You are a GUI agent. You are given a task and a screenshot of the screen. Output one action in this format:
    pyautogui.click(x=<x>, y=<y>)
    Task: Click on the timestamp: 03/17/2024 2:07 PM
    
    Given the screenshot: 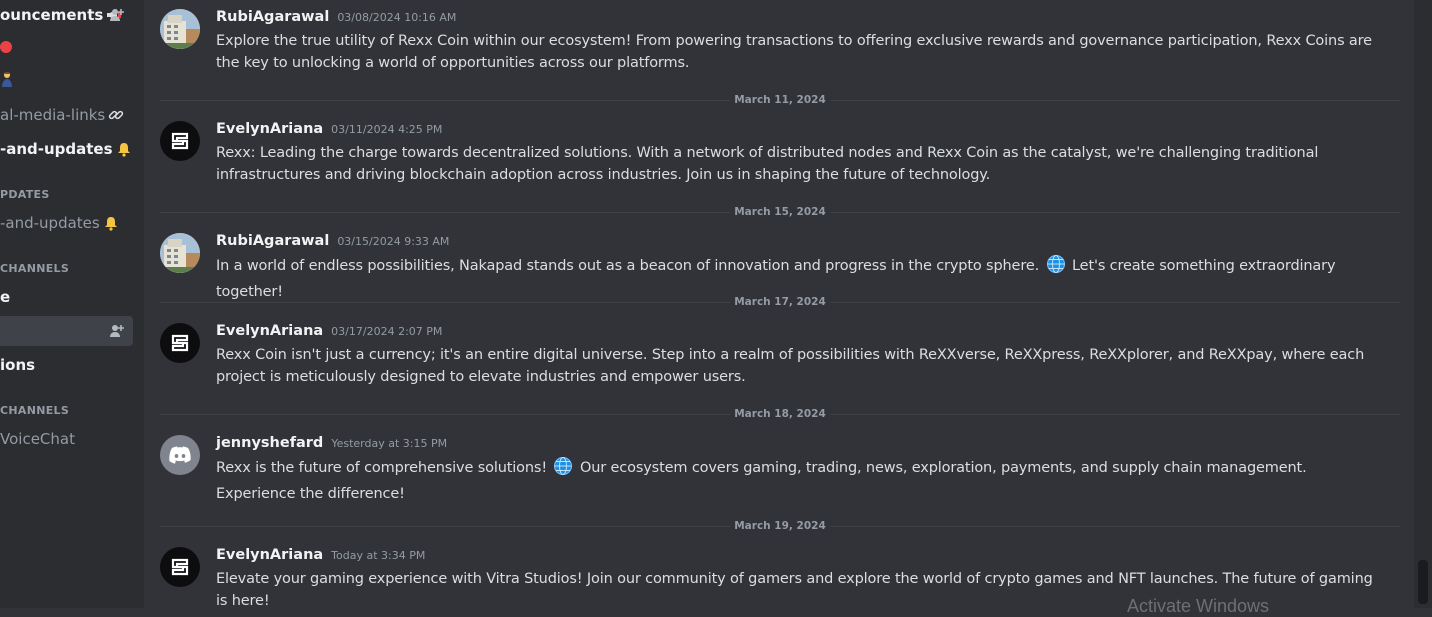 What is the action you would take?
    pyautogui.click(x=387, y=331)
    